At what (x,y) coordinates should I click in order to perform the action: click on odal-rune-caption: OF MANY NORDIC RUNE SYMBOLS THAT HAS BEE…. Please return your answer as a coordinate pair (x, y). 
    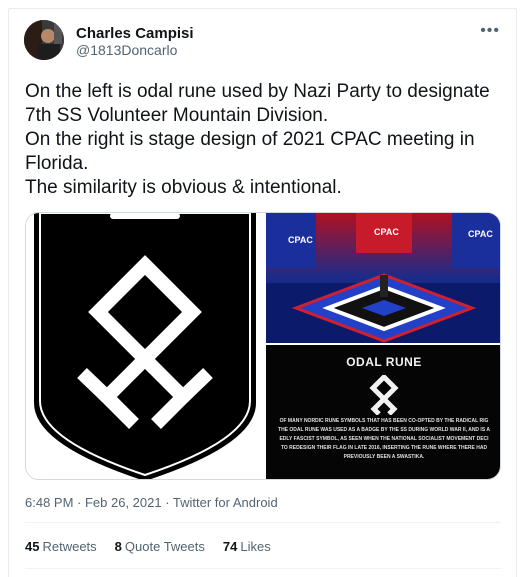
    Looking at the image, I should click on (384, 439).